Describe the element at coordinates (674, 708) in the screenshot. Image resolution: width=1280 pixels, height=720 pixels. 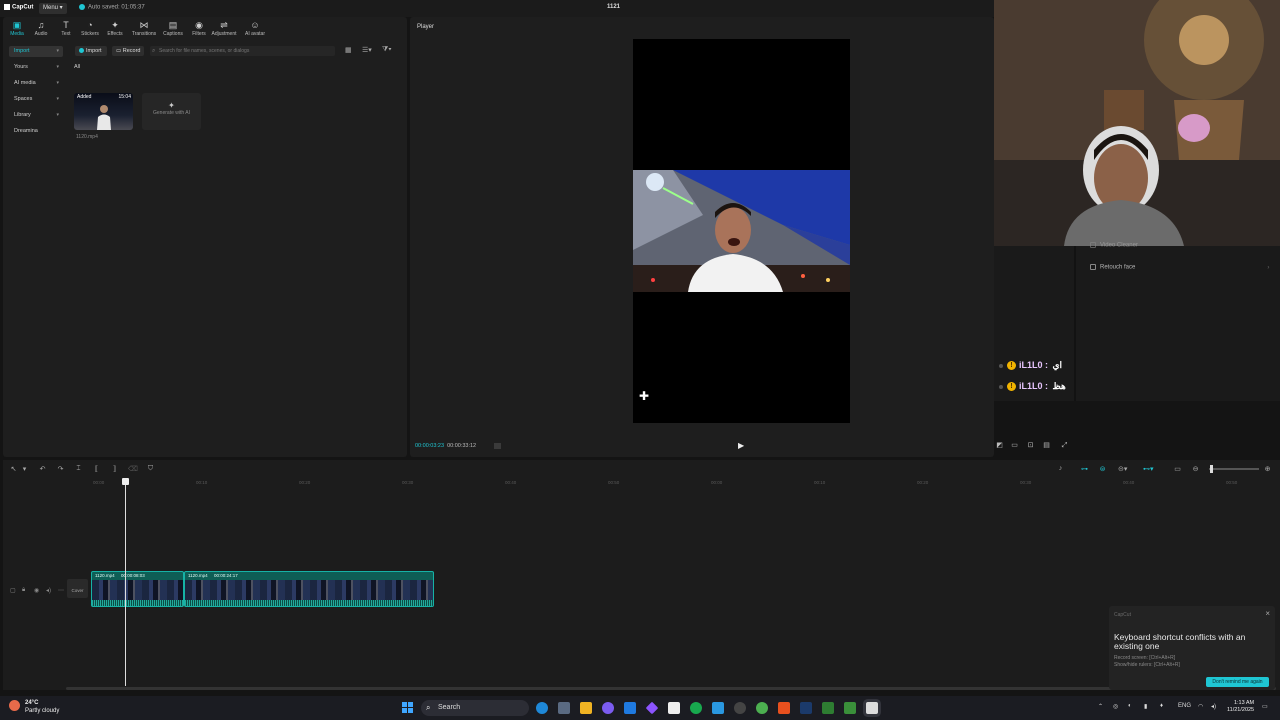
I see `capcut-taskbar-icon` at that location.